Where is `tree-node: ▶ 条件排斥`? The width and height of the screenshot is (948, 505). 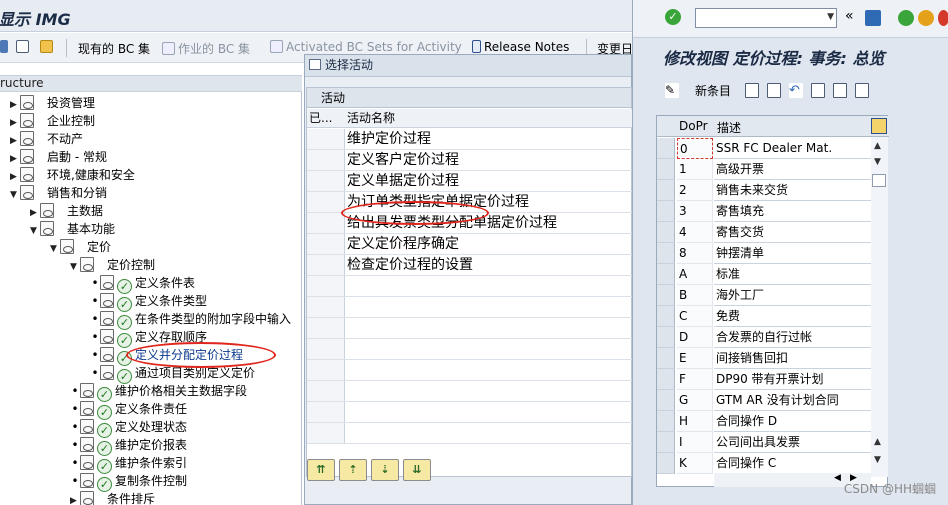
tree-node: ▶ 条件排斥 is located at coordinates (112, 497).